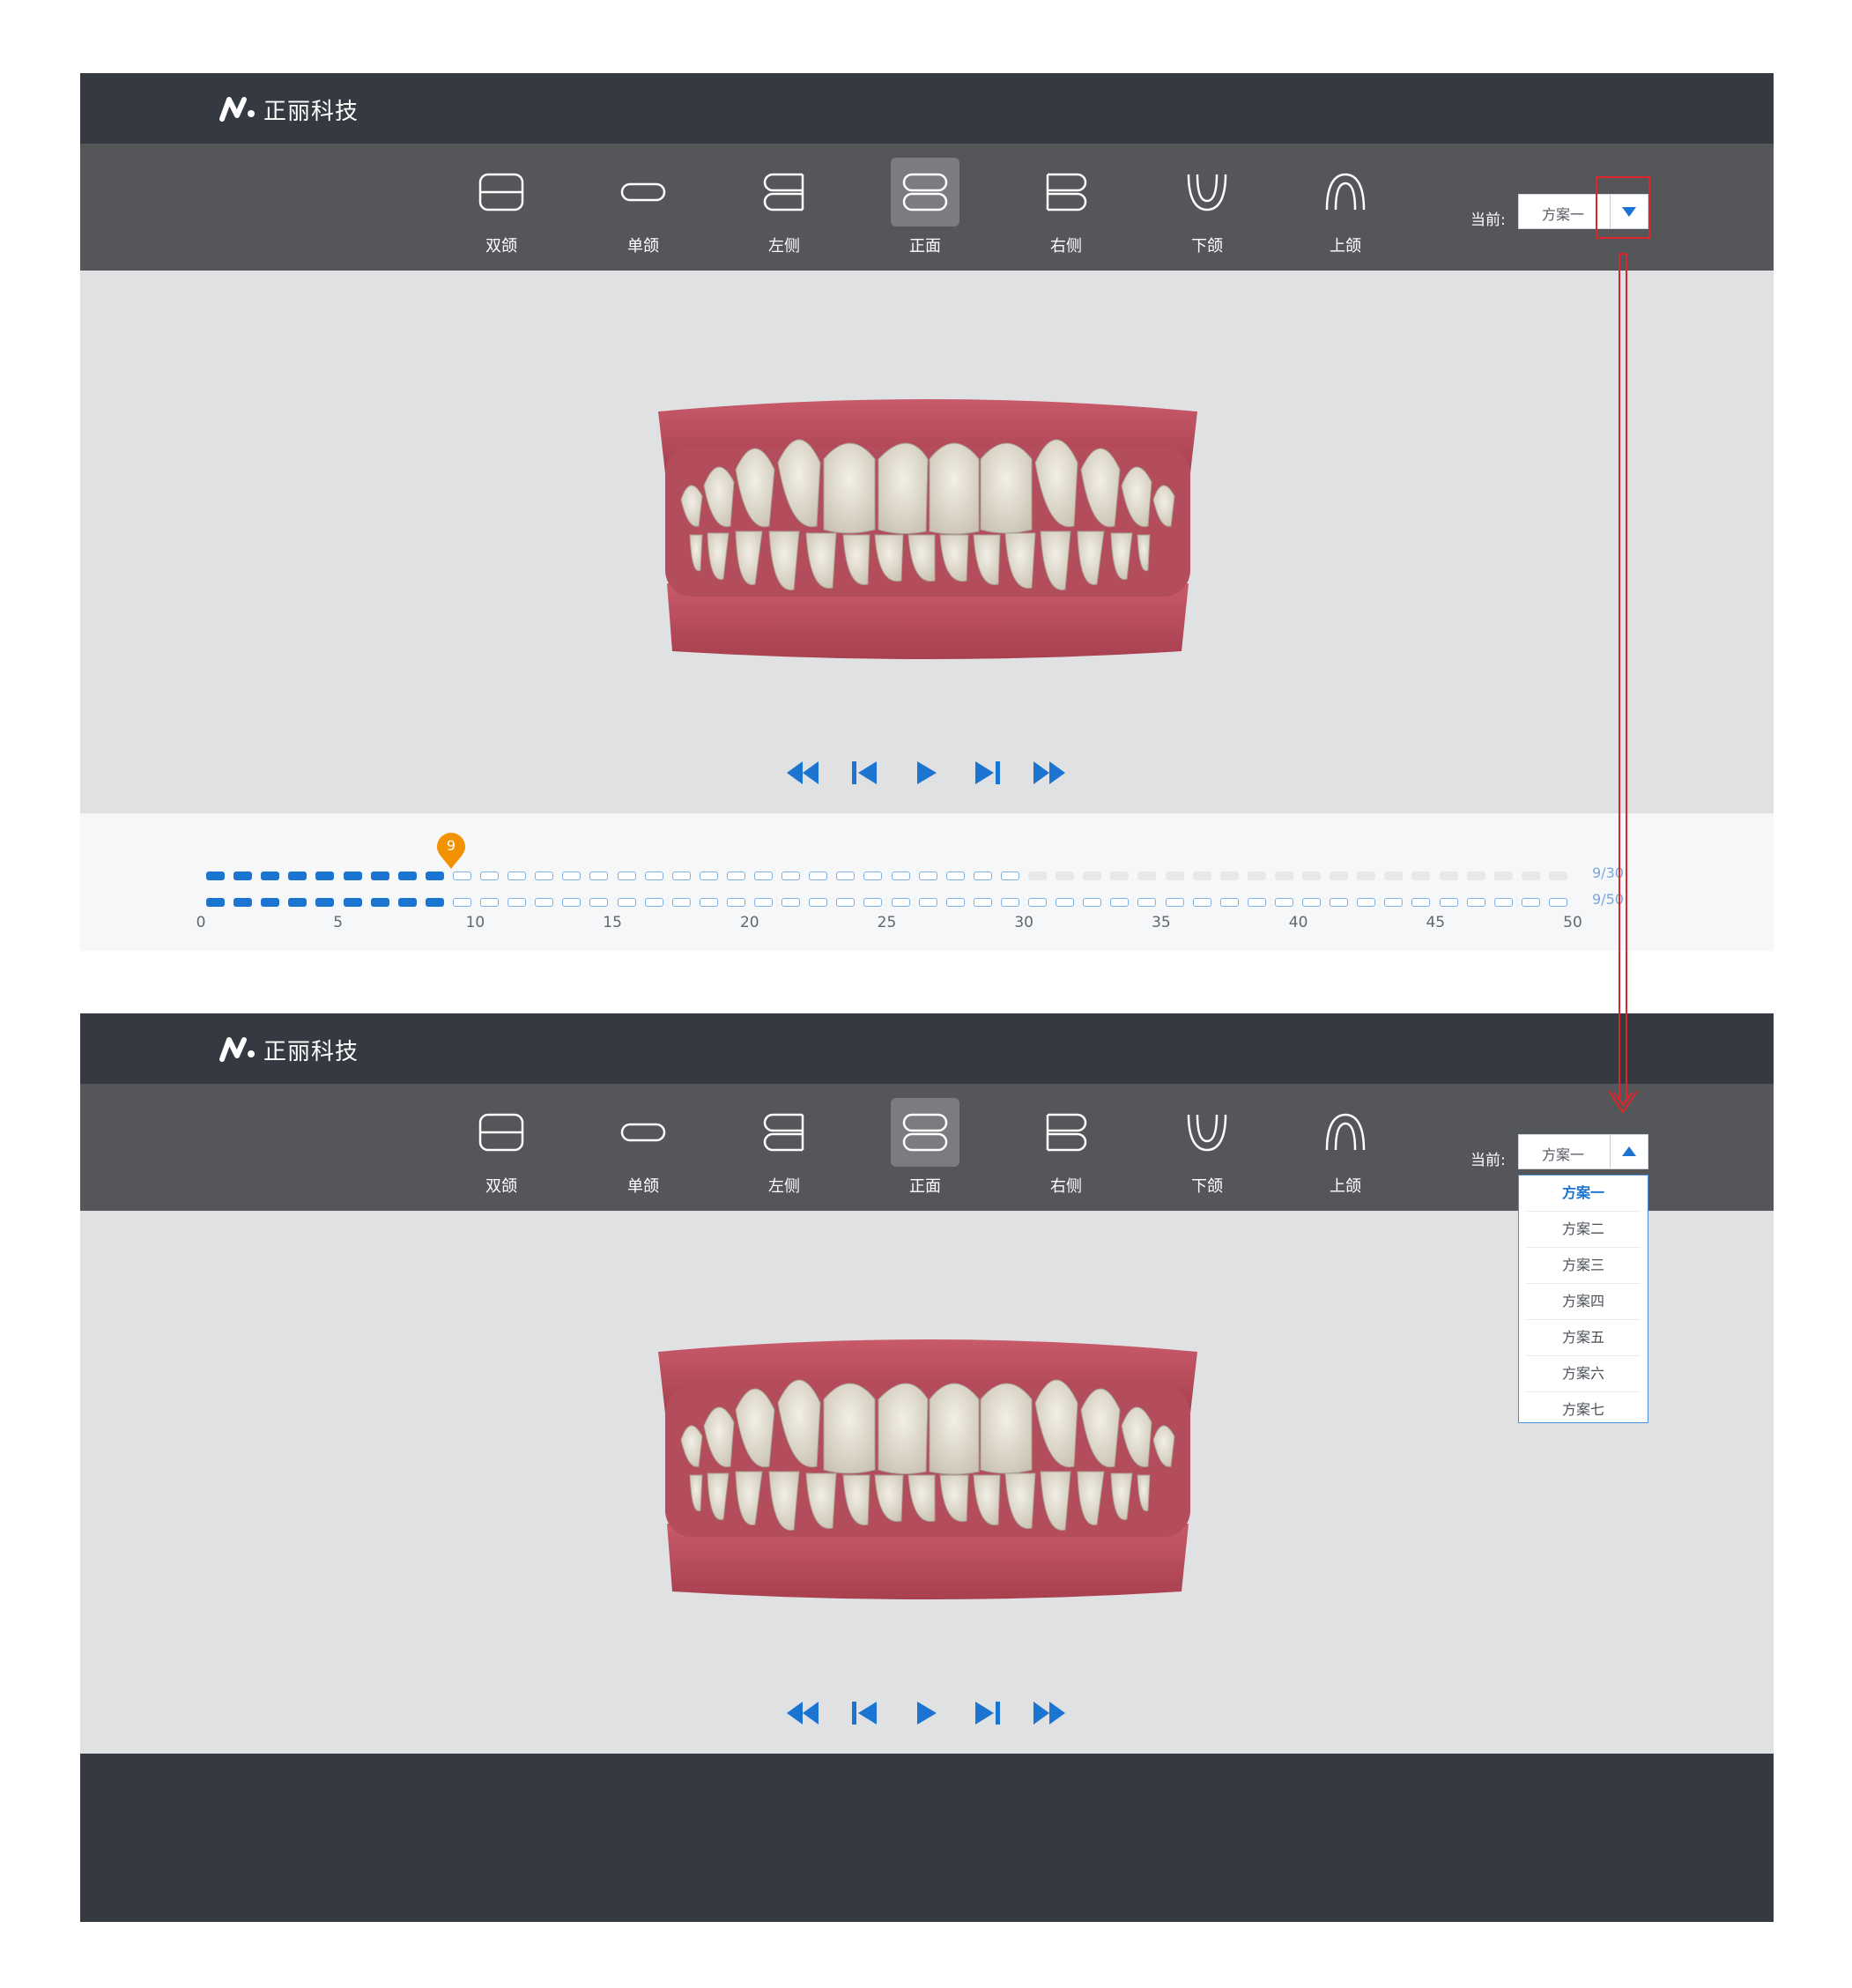 The width and height of the screenshot is (1852, 1988). What do you see at coordinates (1583, 1194) in the screenshot?
I see `dropdown-option: 方案一` at bounding box center [1583, 1194].